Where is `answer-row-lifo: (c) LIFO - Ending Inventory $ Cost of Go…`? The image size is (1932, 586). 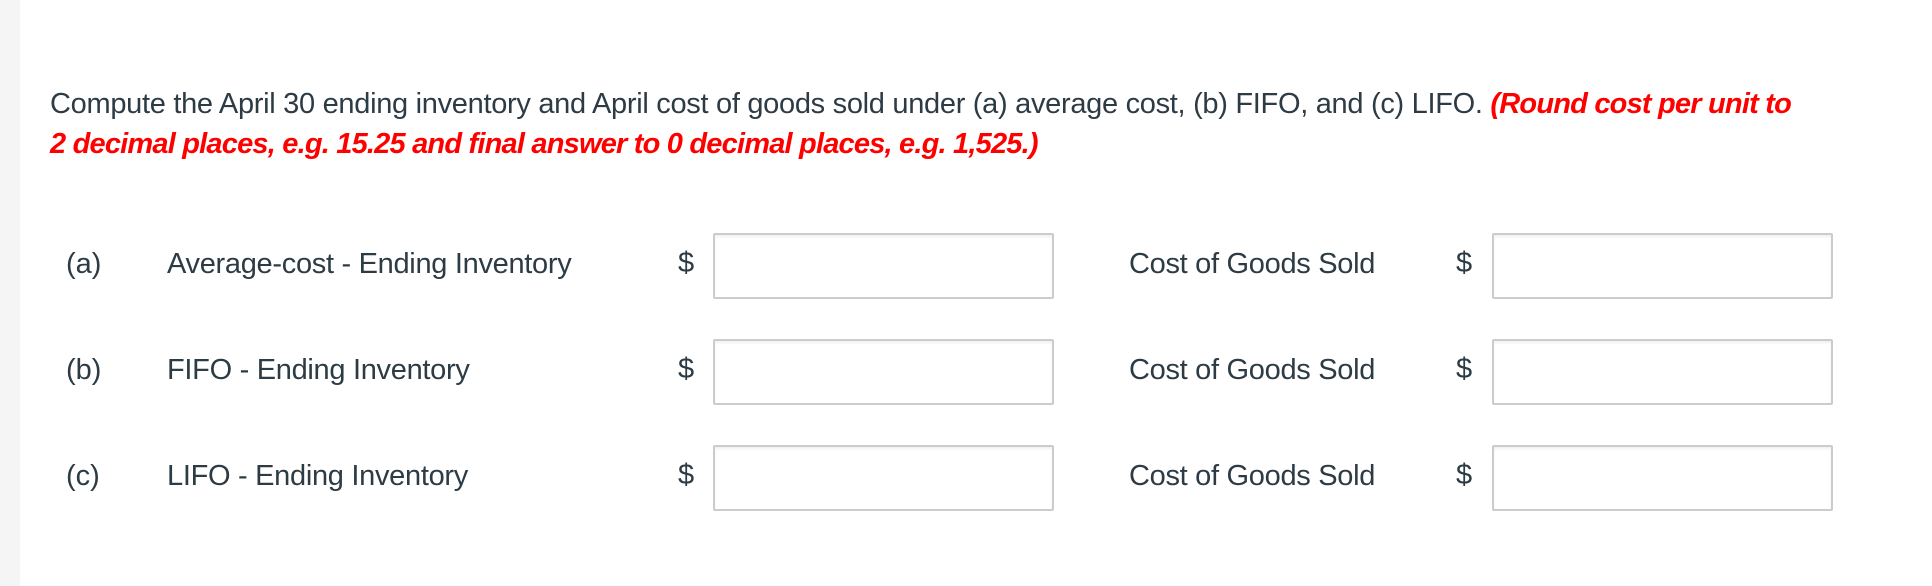 answer-row-lifo: (c) LIFO - Ending Inventory $ Cost of Go… is located at coordinates (966, 478).